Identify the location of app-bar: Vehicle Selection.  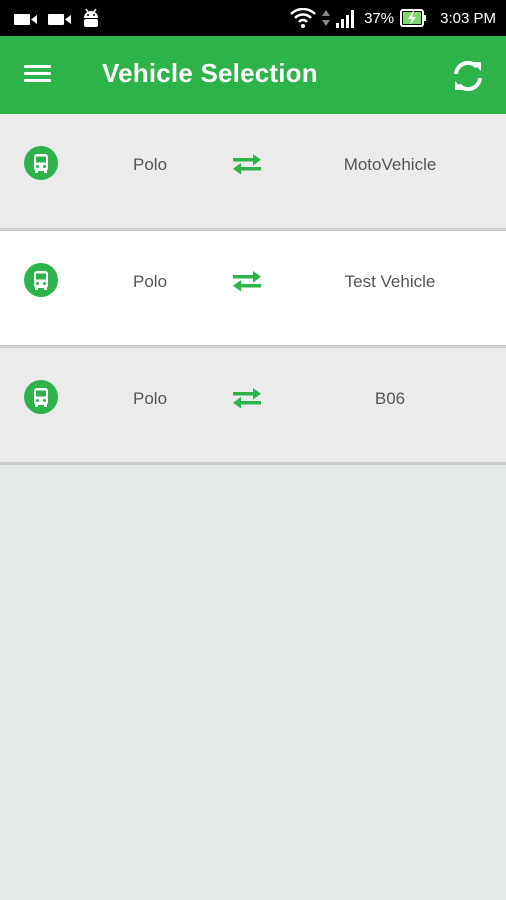
(253, 75).